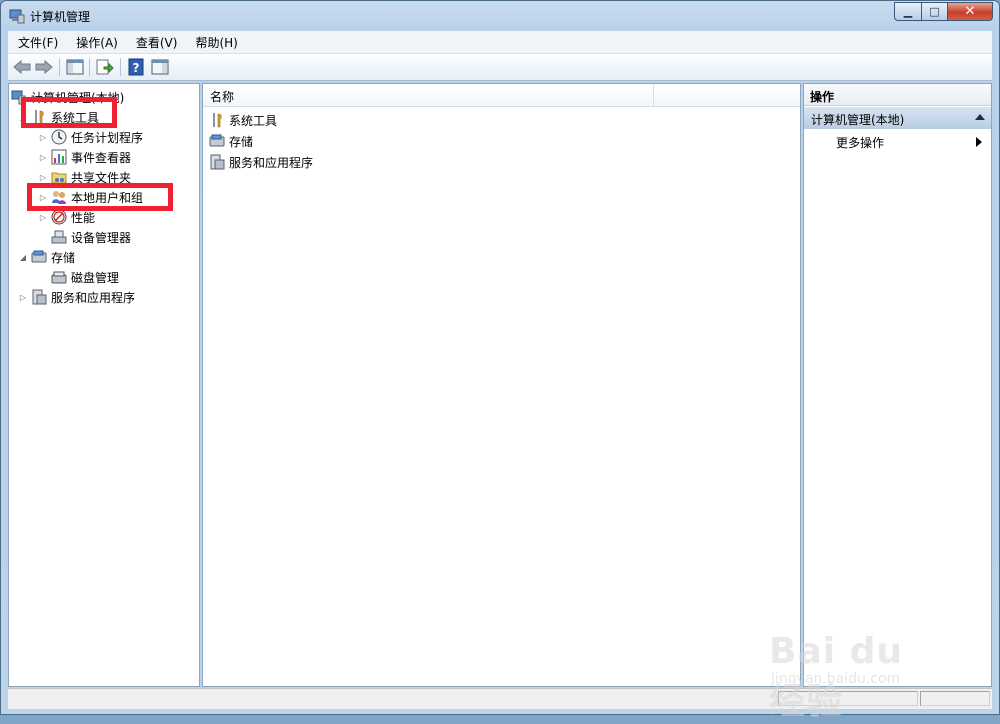 Image resolution: width=1000 pixels, height=724 pixels. I want to click on highlight-box-system-tools, so click(69, 112).